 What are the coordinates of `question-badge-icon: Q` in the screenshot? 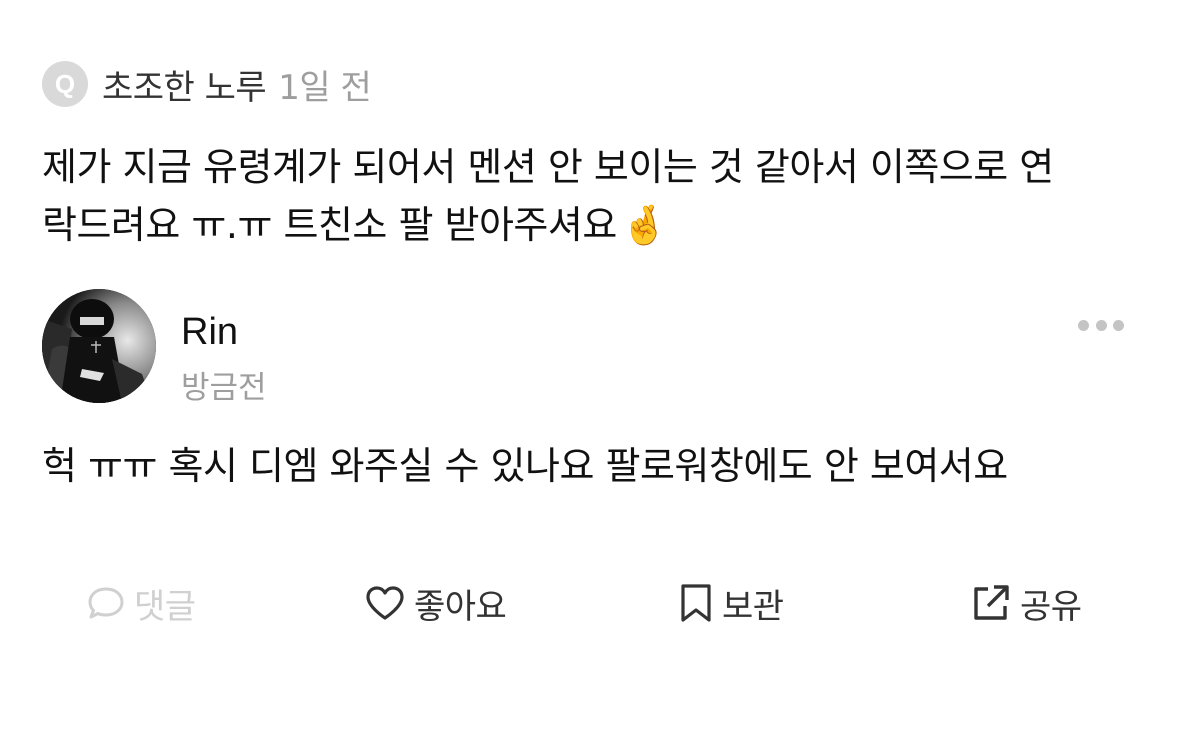 It's located at (65, 84).